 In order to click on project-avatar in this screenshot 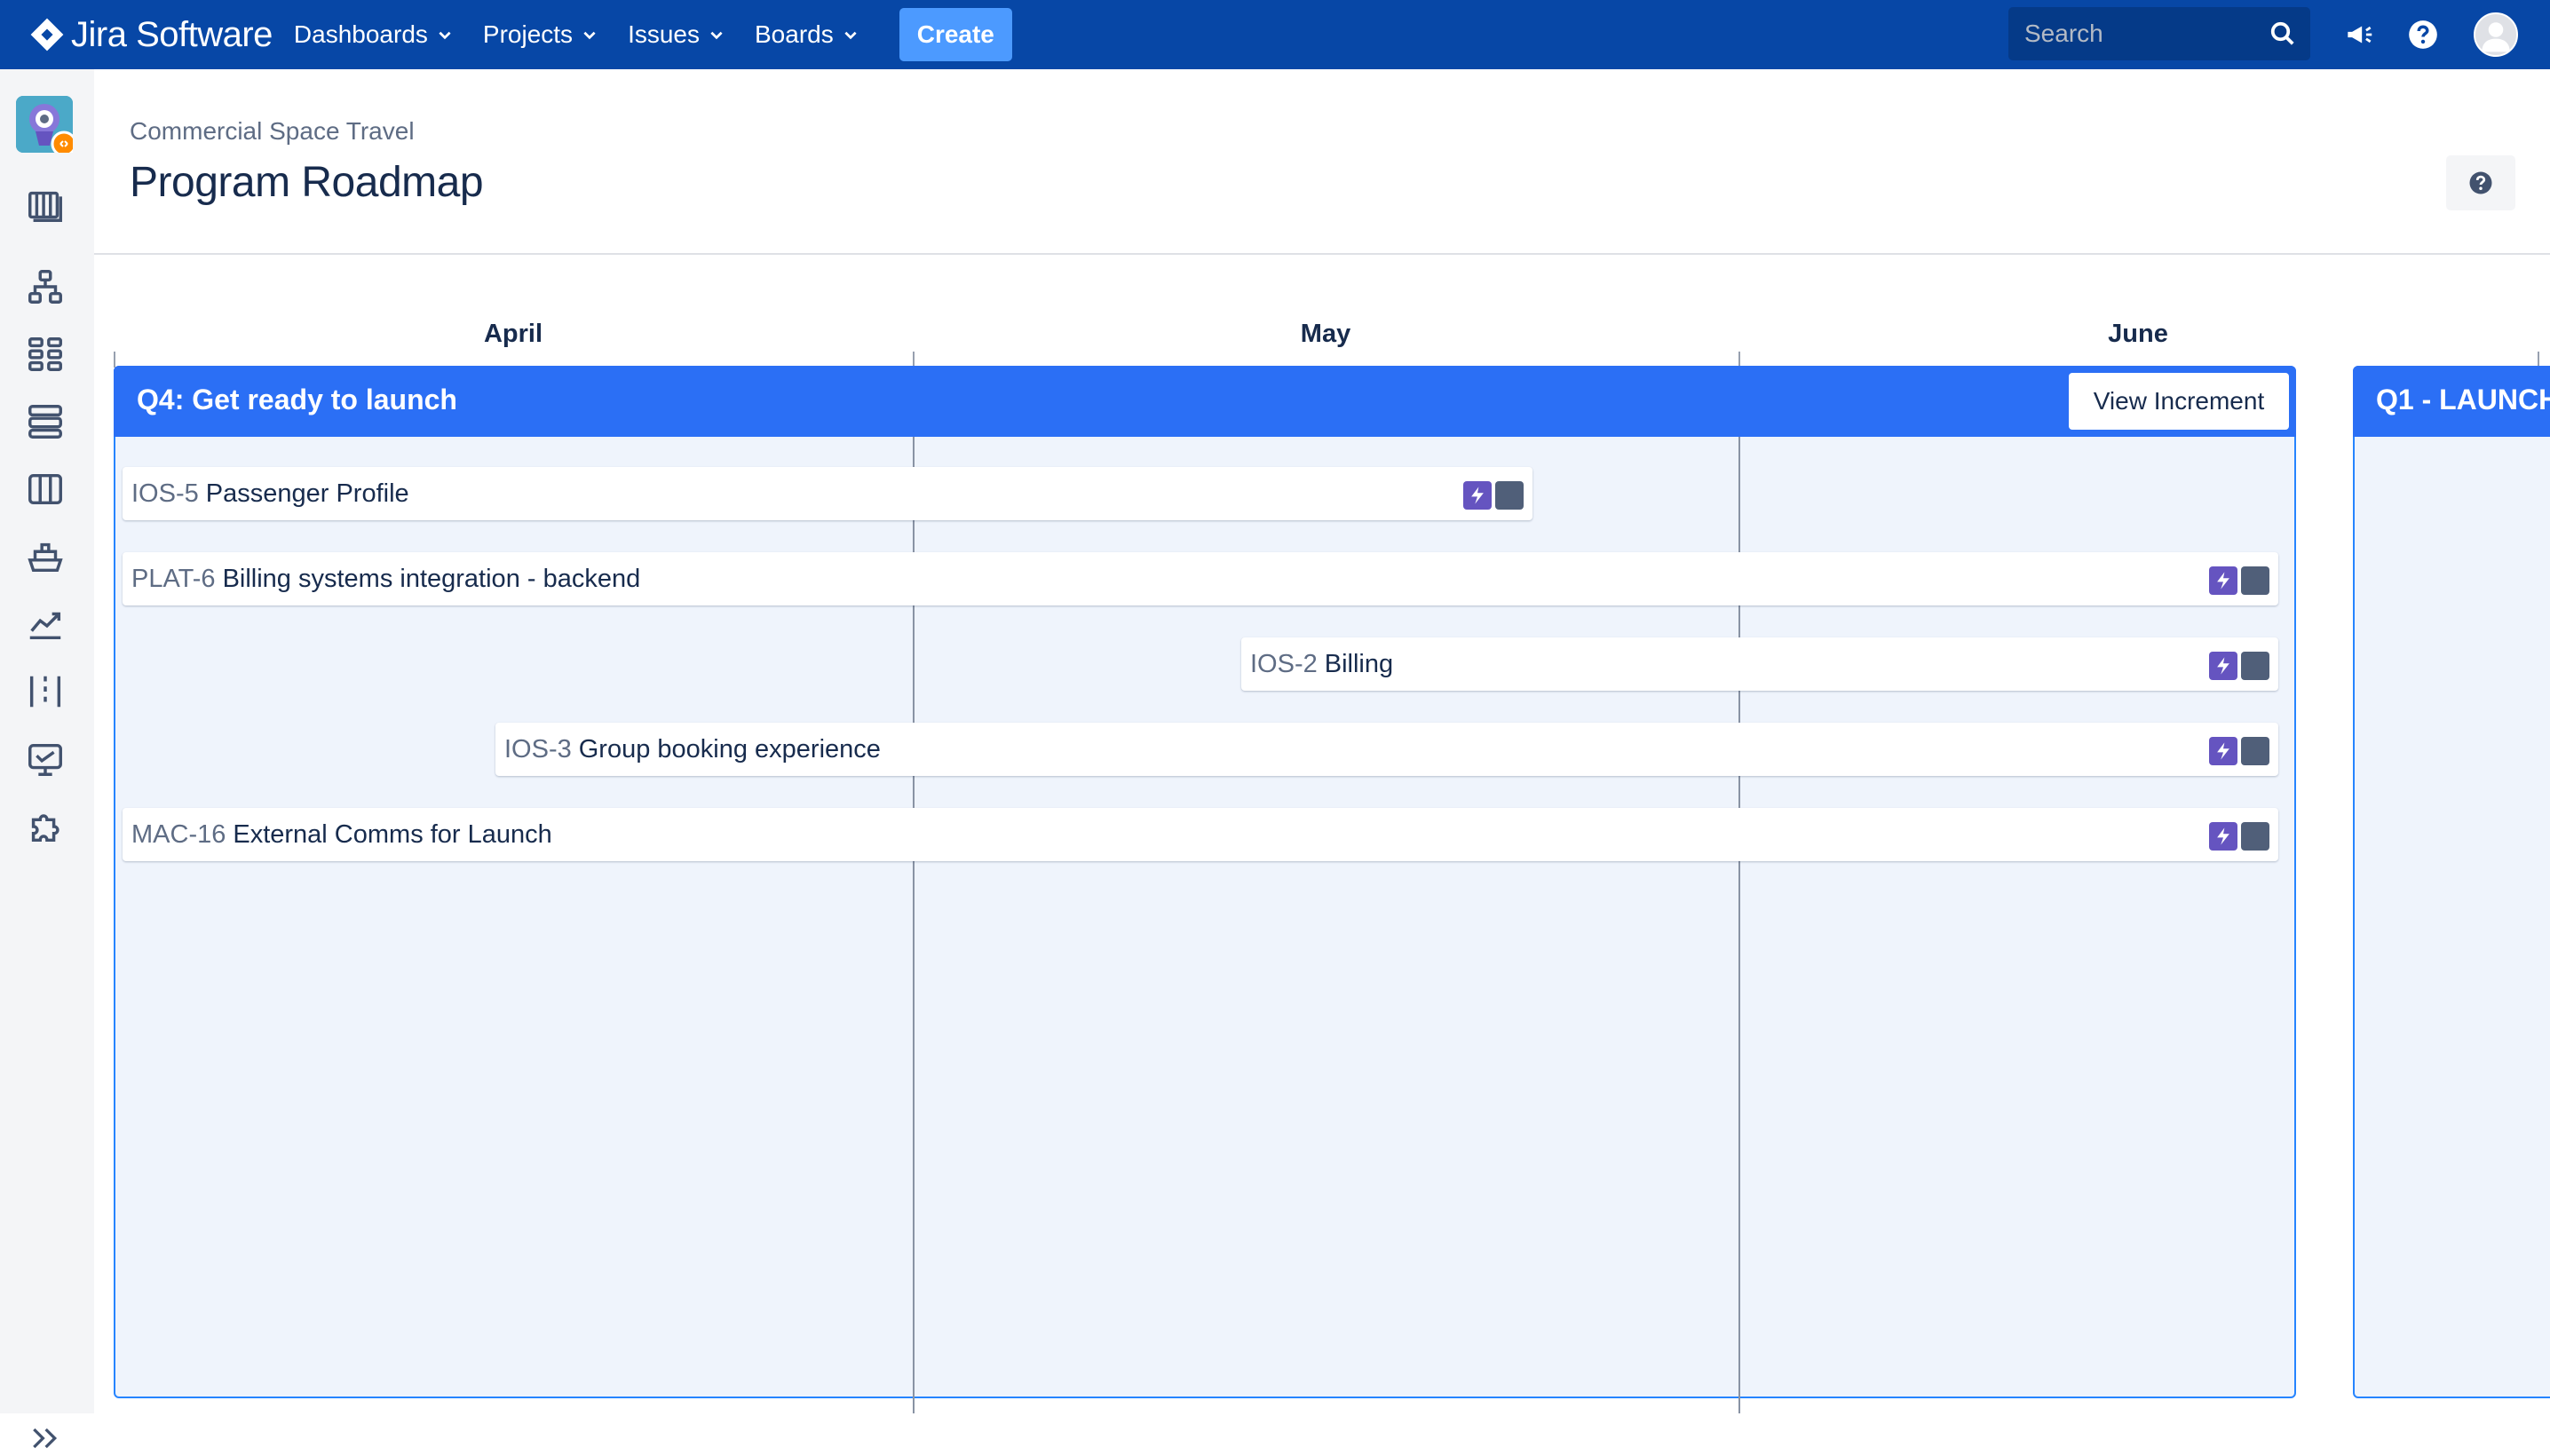, I will do `click(46, 126)`.